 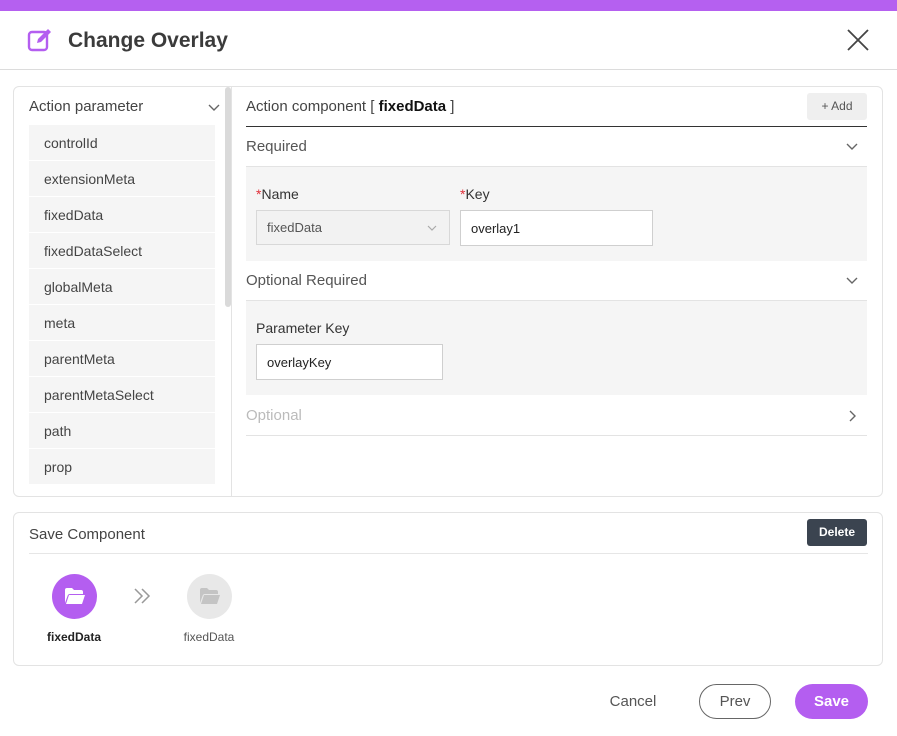 I want to click on delete-button: Delete, so click(x=837, y=532).